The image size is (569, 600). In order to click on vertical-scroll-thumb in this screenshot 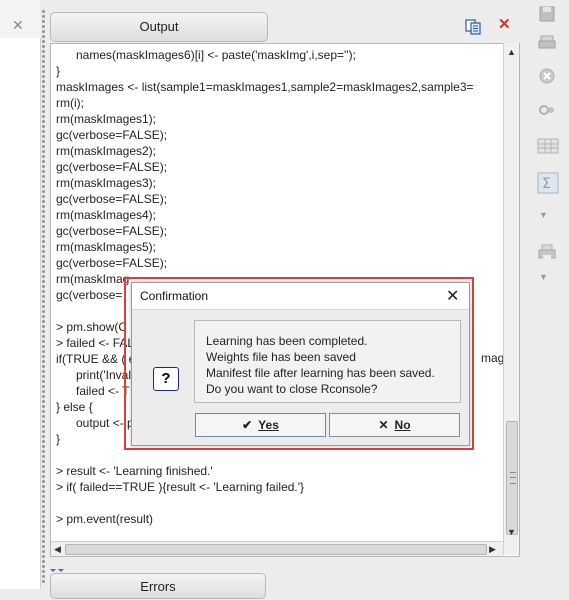, I will do `click(512, 478)`.